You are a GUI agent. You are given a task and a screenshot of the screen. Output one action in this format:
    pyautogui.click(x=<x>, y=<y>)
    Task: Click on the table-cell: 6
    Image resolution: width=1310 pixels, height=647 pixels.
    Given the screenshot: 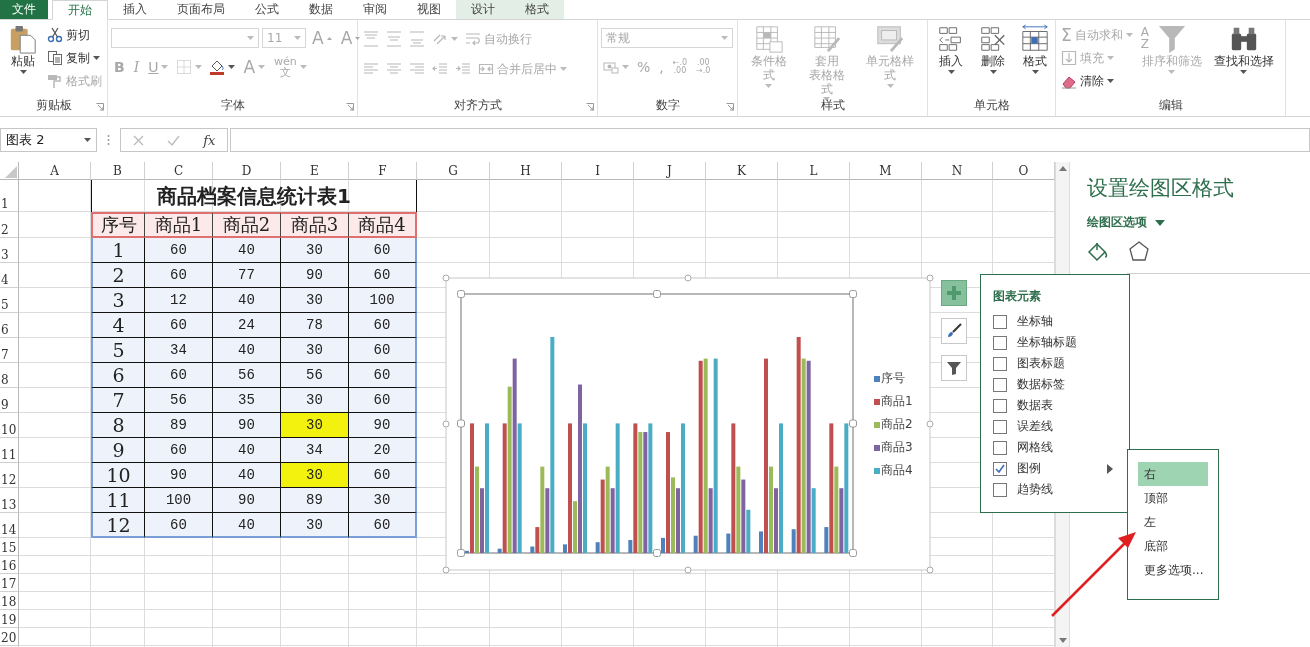 What is the action you would take?
    pyautogui.click(x=118, y=375)
    